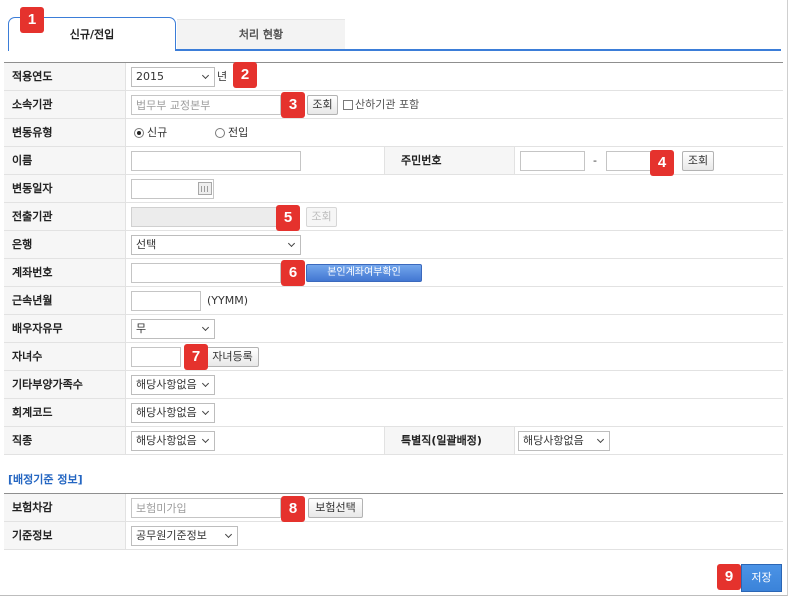 Image resolution: width=797 pixels, height=598 pixels. Describe the element at coordinates (65, 188) in the screenshot. I see `label-change-date: 변동일자` at that location.